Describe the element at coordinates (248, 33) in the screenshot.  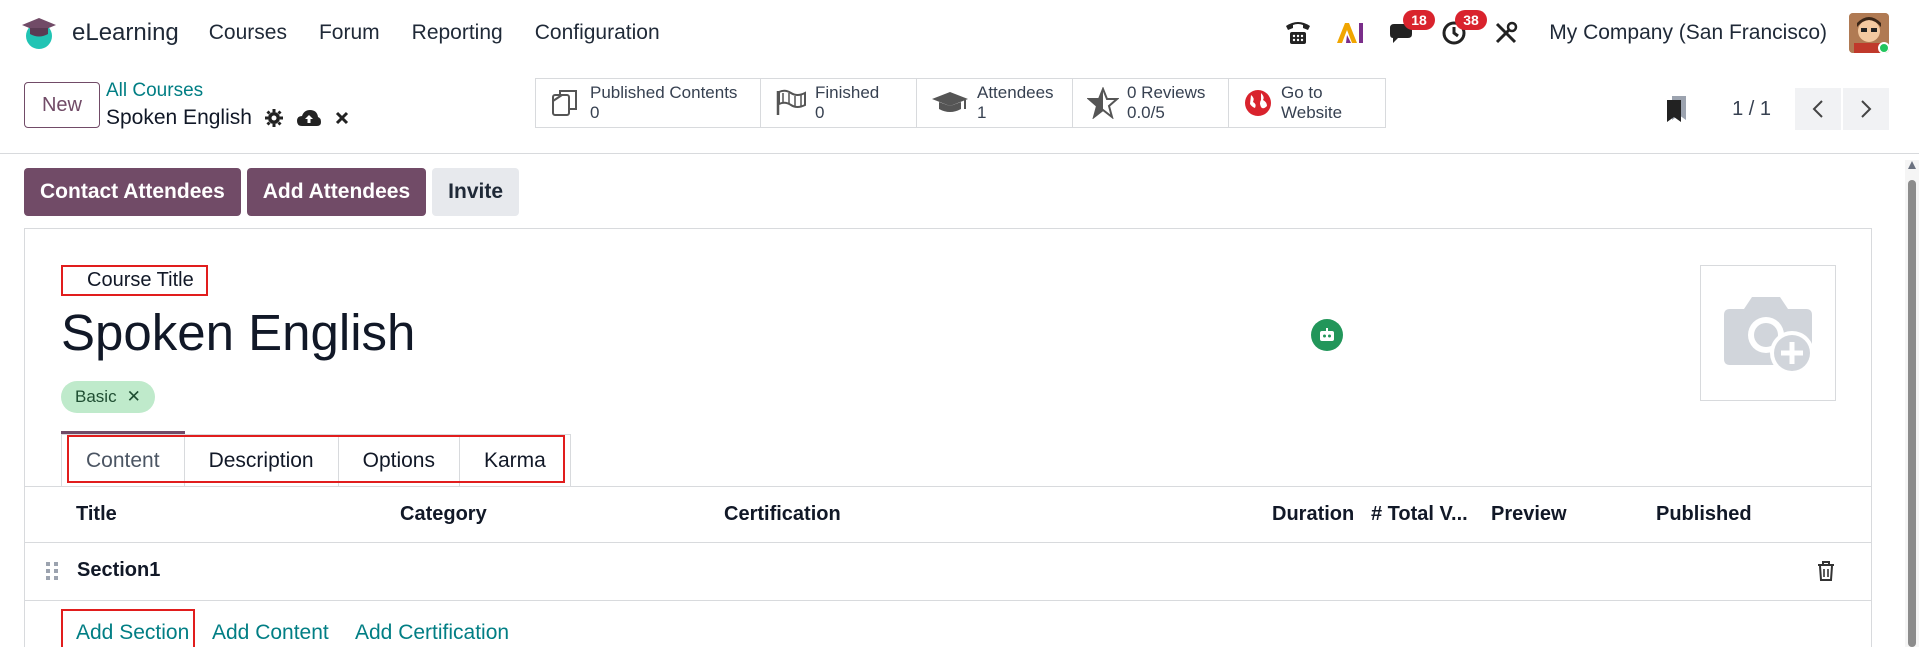
I see `menu-courses: Courses` at that location.